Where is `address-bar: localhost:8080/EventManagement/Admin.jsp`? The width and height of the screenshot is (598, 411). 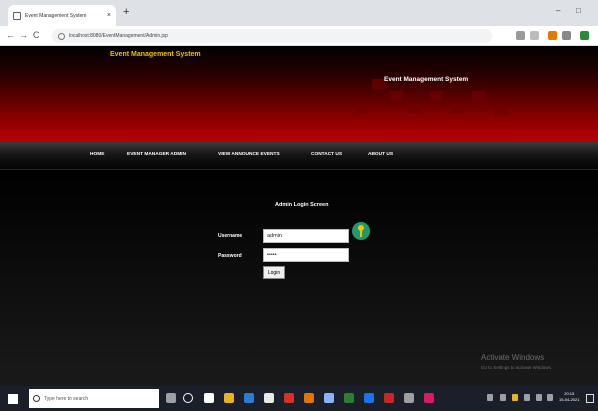
address-bar: localhost:8080/EventManagement/Admin.jsp is located at coordinates (272, 36).